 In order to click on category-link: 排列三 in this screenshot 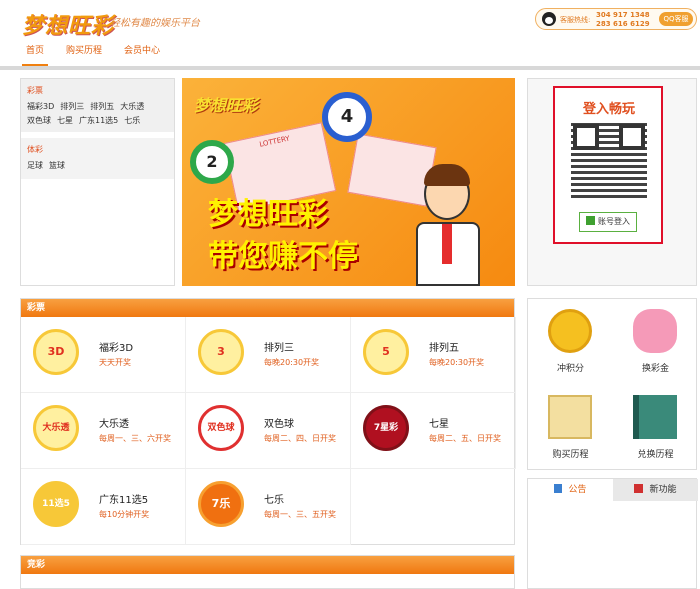, I will do `click(72, 107)`.